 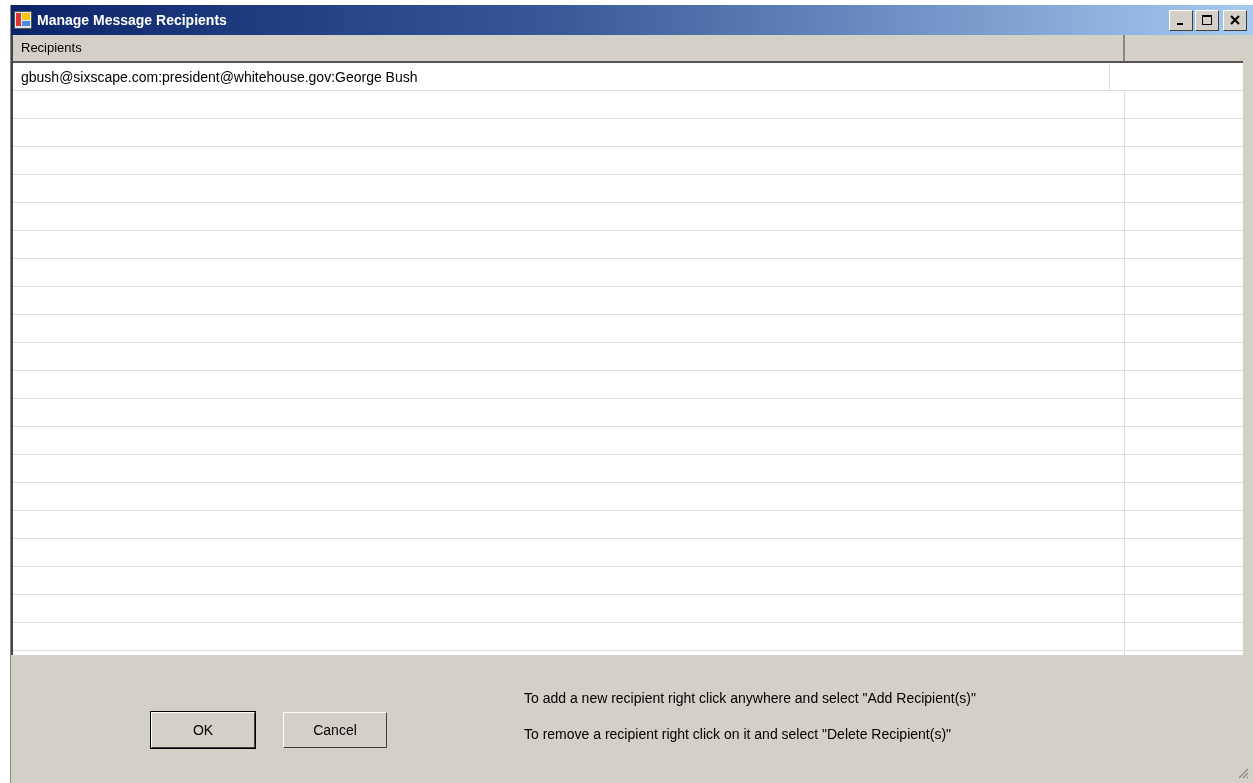 What do you see at coordinates (23, 20) in the screenshot?
I see `app-icon` at bounding box center [23, 20].